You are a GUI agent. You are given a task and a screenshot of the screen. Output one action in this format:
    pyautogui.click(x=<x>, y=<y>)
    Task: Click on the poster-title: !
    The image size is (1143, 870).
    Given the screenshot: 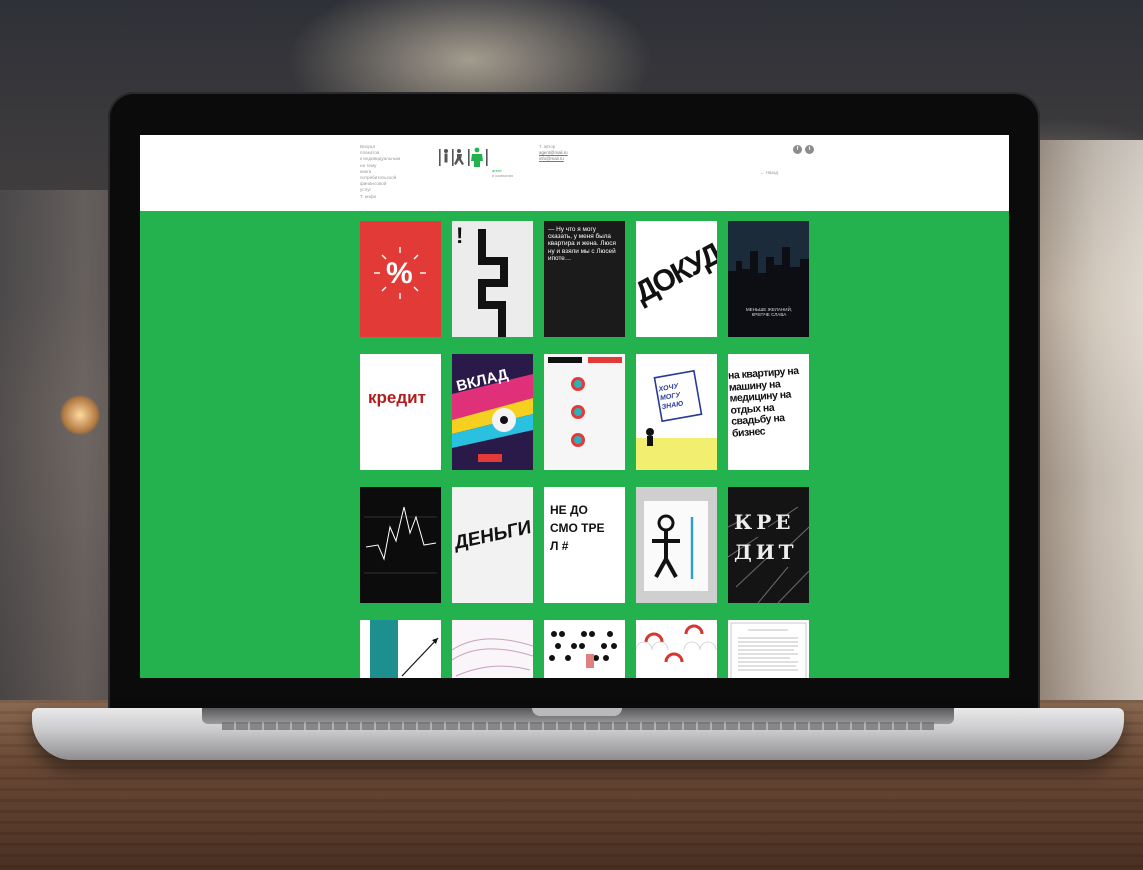 What is the action you would take?
    pyautogui.click(x=460, y=235)
    